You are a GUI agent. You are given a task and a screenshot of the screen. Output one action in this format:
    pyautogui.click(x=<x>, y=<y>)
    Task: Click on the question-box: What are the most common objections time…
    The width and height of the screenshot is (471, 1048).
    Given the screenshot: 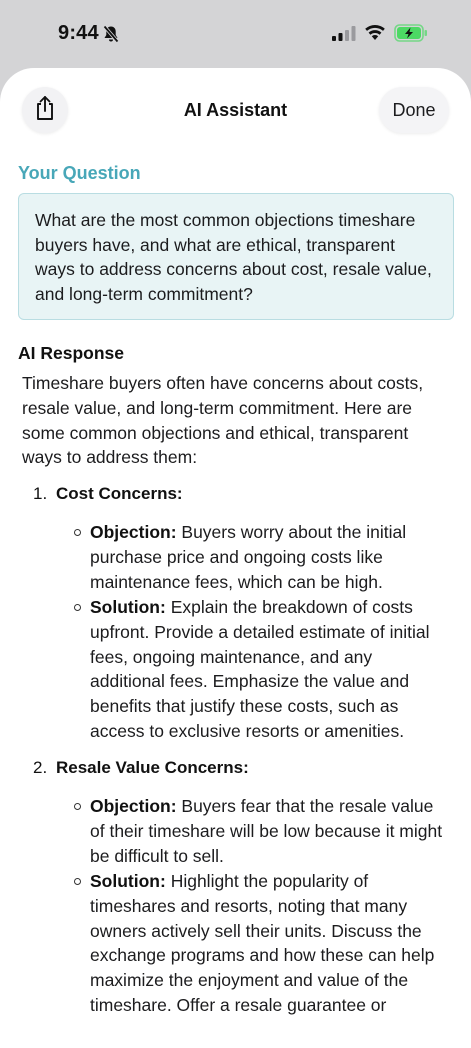 What is the action you would take?
    pyautogui.click(x=236, y=256)
    